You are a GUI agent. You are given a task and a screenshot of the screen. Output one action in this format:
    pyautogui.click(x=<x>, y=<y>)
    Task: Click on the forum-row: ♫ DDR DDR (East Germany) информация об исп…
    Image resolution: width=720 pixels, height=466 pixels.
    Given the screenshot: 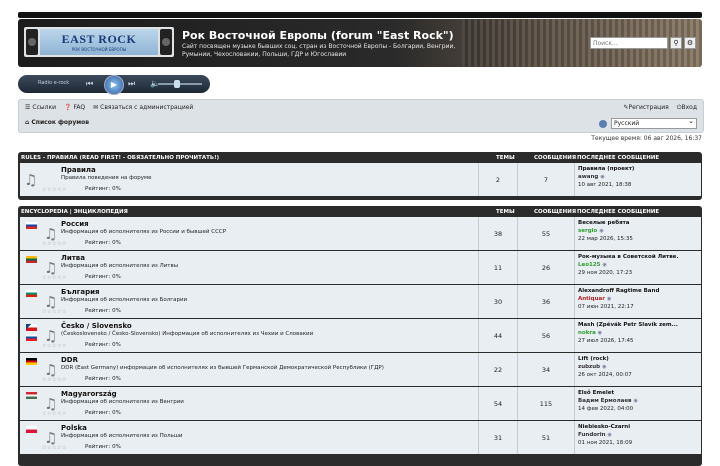 What is the action you would take?
    pyautogui.click(x=360, y=369)
    